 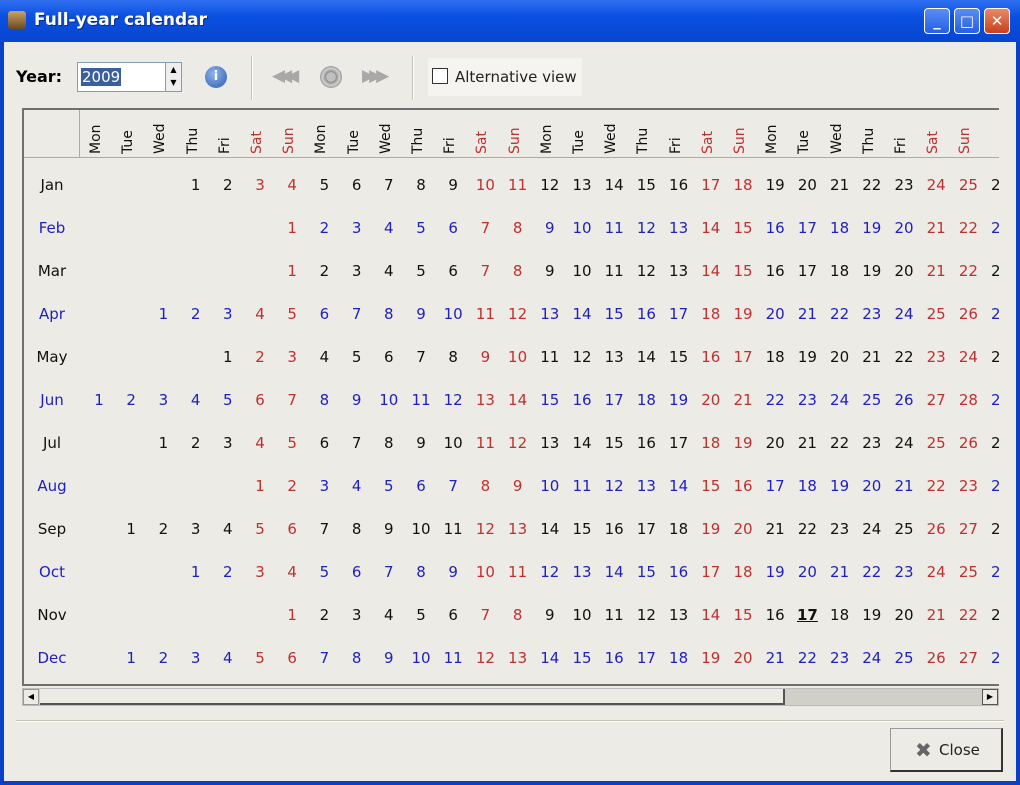 I want to click on previous-year-icon: ◀◀◀, so click(x=285, y=76).